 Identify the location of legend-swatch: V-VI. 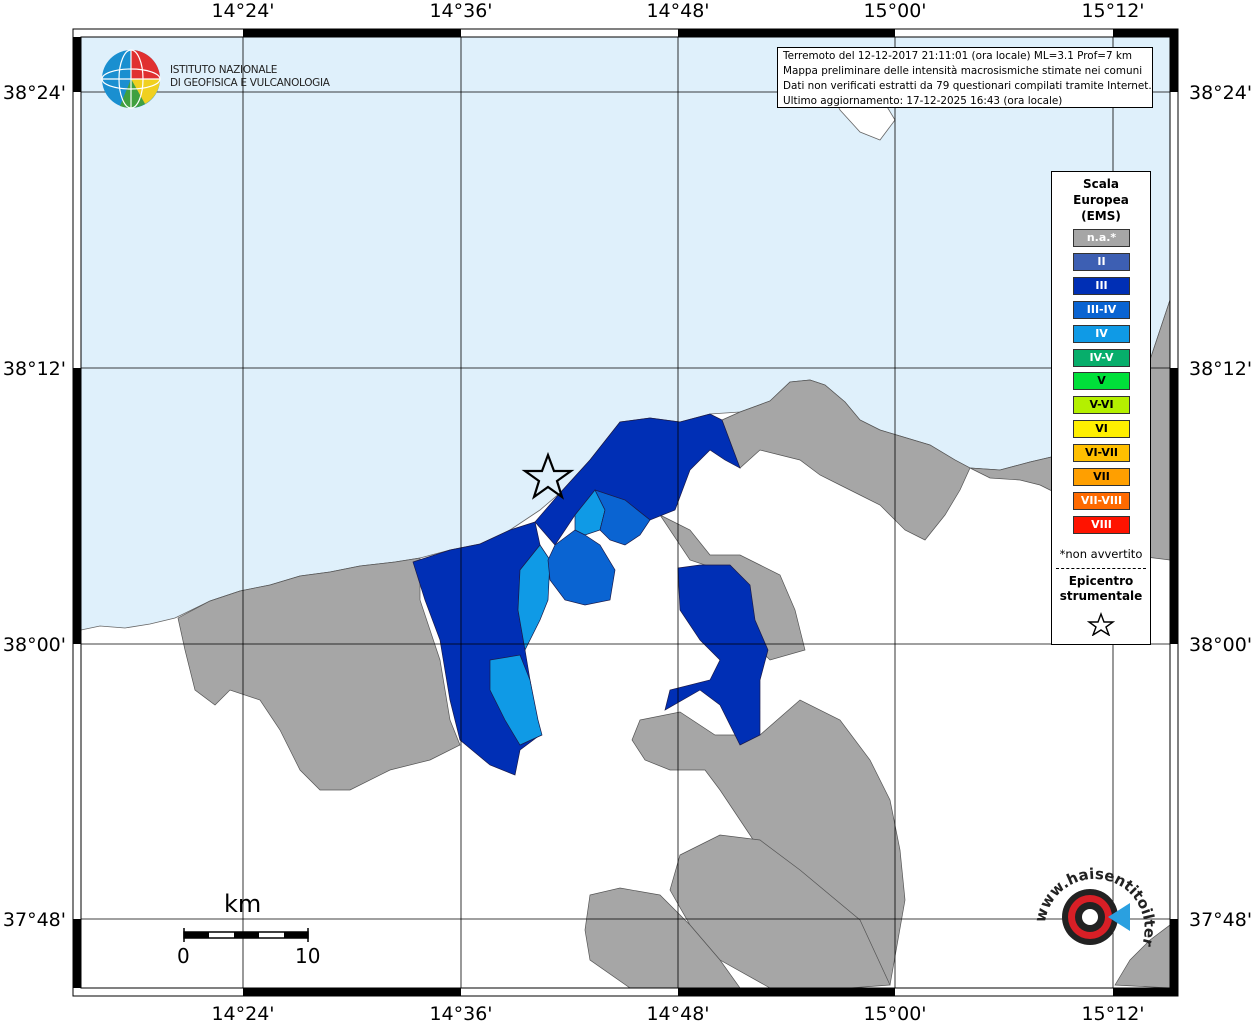
(1101, 405).